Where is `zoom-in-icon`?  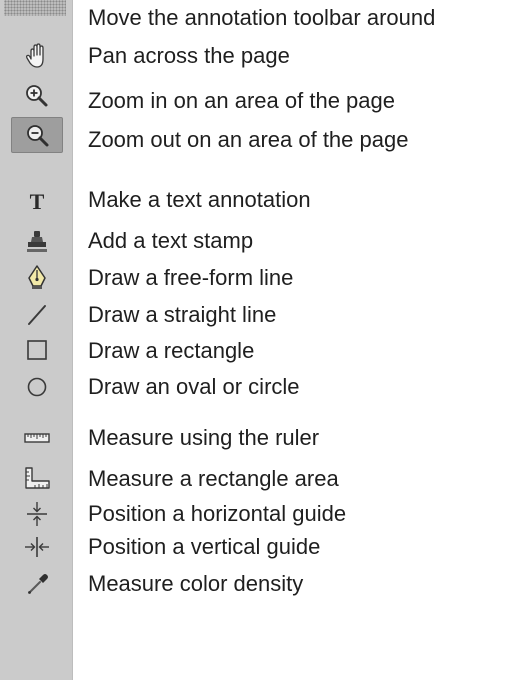
zoom-in-icon is located at coordinates (36, 96).